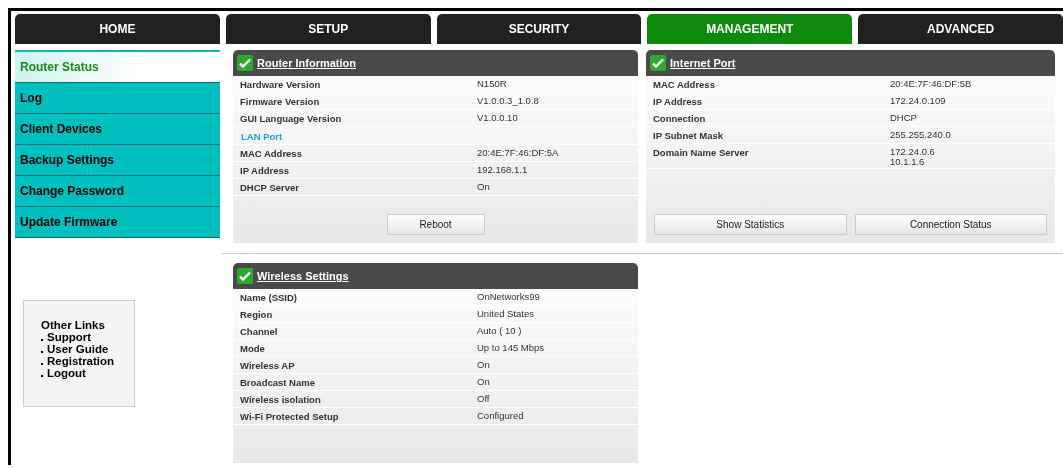  What do you see at coordinates (73, 325) in the screenshot?
I see `links-title: Other Links` at bounding box center [73, 325].